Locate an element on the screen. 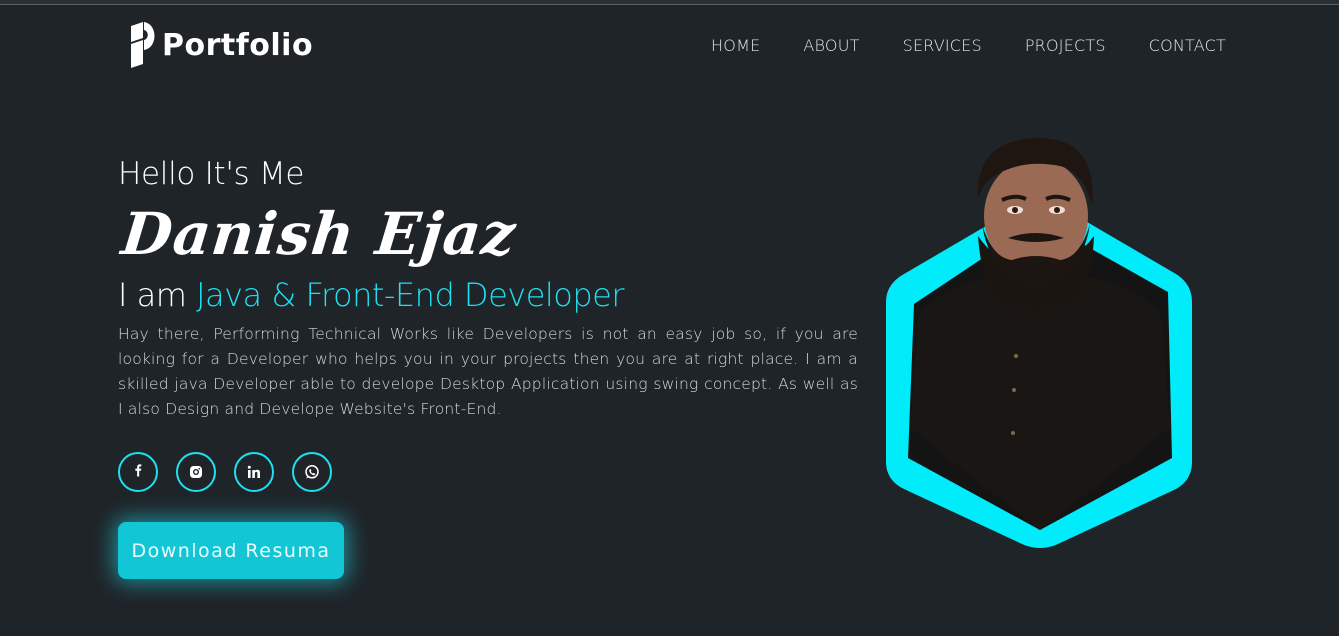  linkedin-icon is located at coordinates (253, 471).